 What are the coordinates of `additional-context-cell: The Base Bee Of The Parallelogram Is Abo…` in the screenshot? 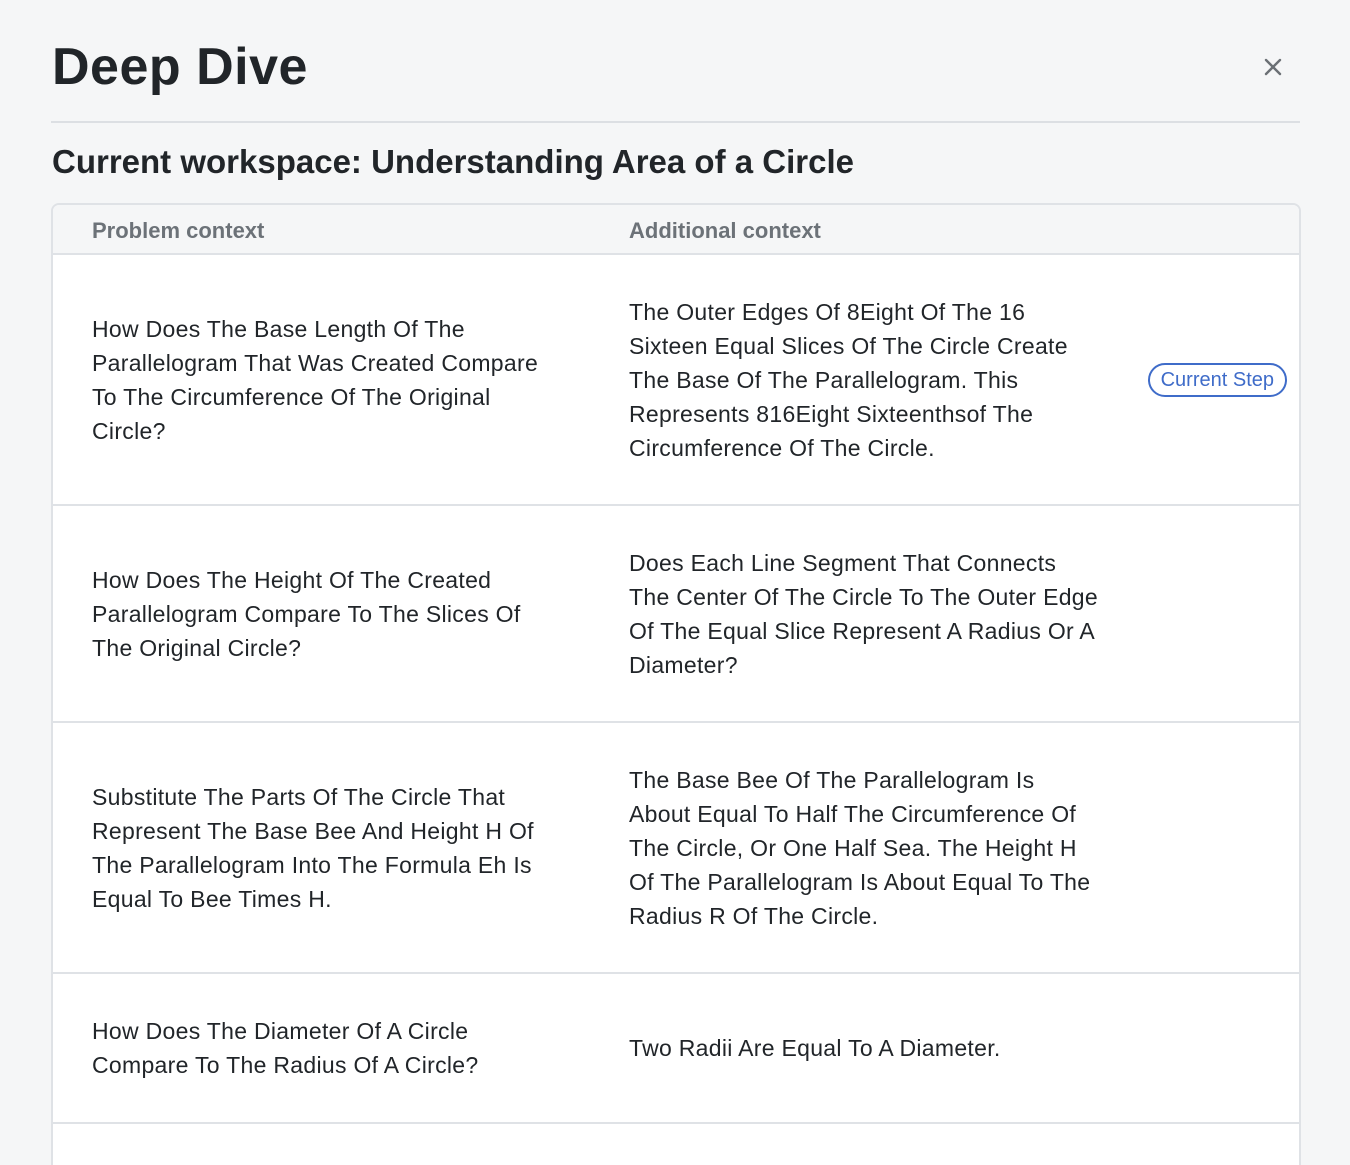 It's located at (860, 847).